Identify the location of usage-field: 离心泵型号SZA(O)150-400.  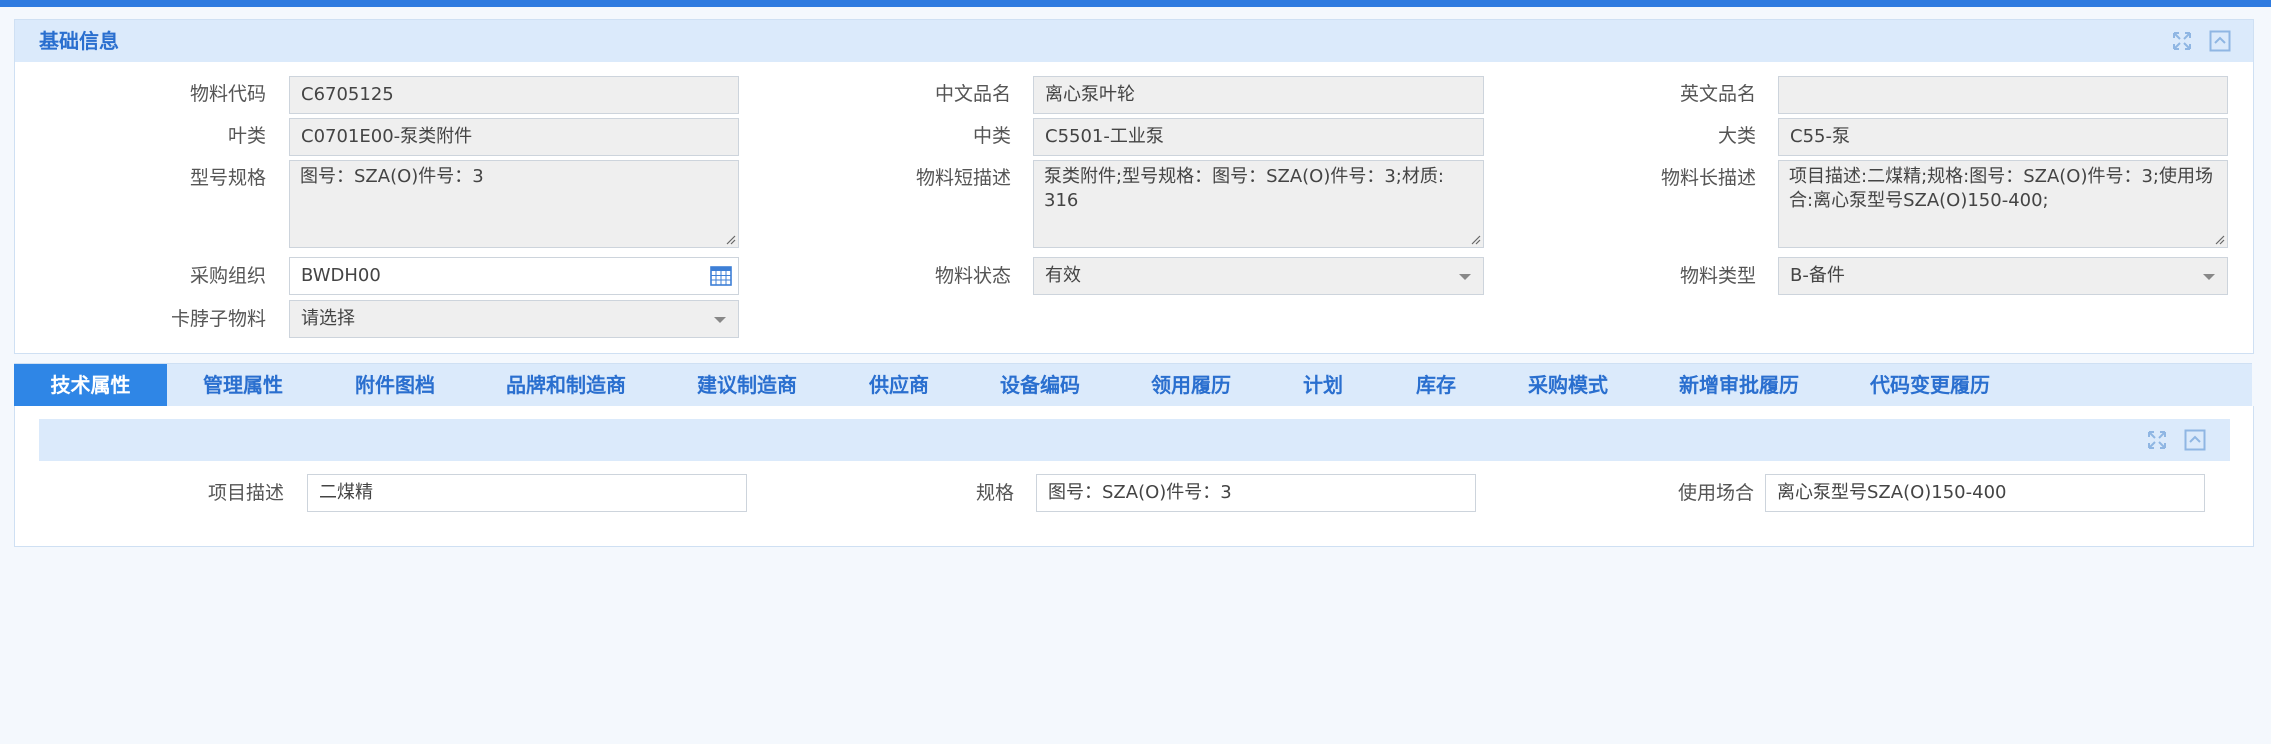
(1985, 493).